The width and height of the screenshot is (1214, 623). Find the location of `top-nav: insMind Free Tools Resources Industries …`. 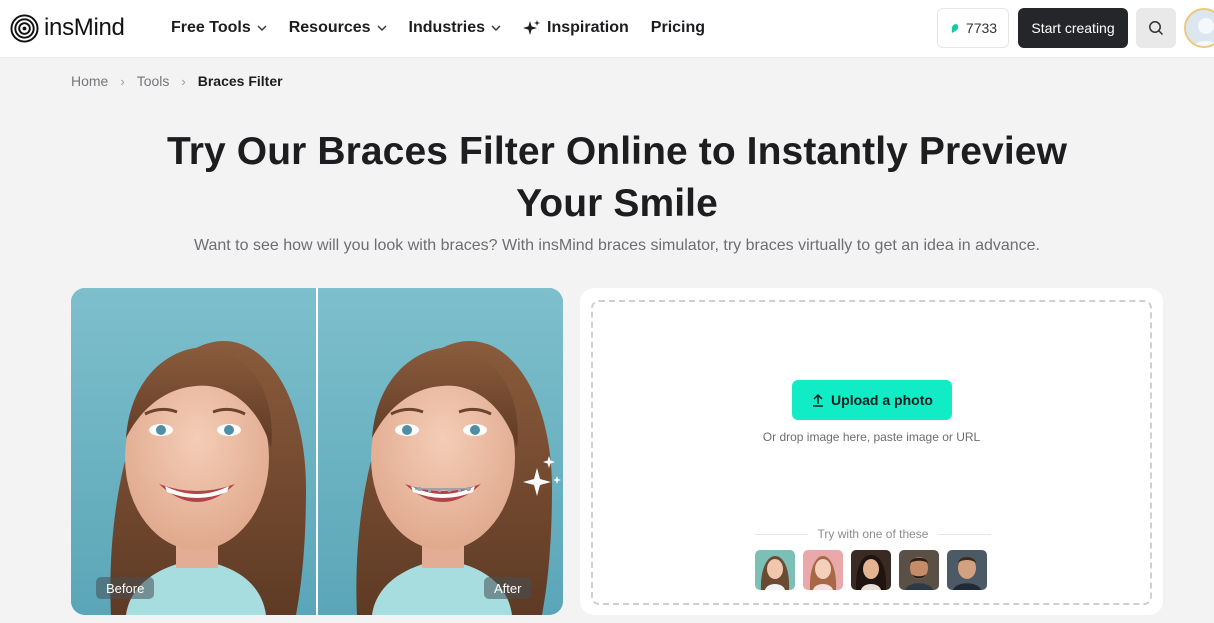

top-nav: insMind Free Tools Resources Industries … is located at coordinates (607, 29).